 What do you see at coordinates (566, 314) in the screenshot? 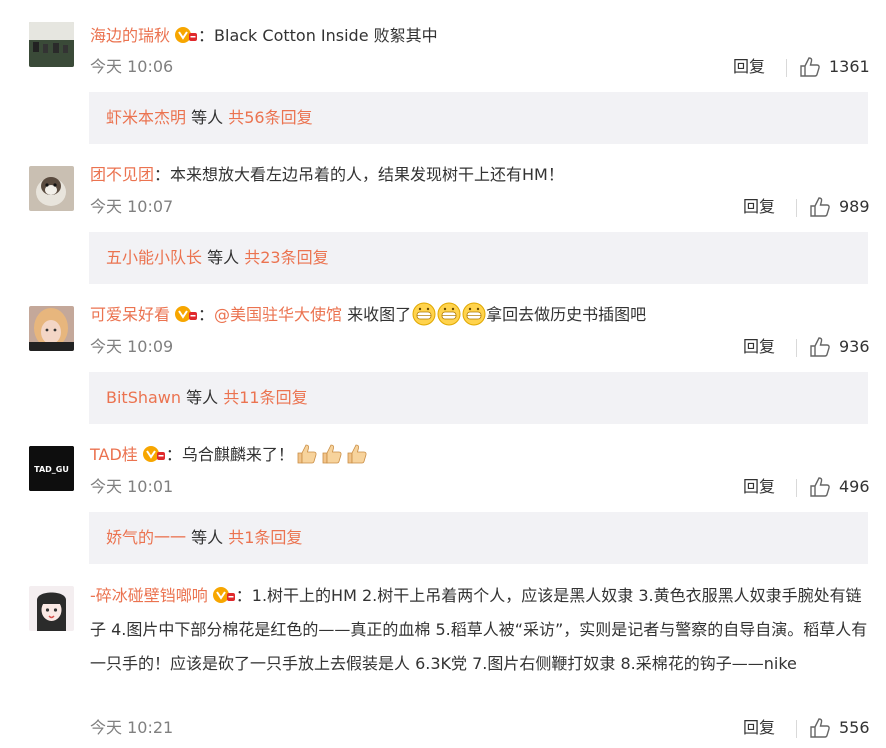
I see `comment-body-tail: 拿回去做历史书插图吧` at bounding box center [566, 314].